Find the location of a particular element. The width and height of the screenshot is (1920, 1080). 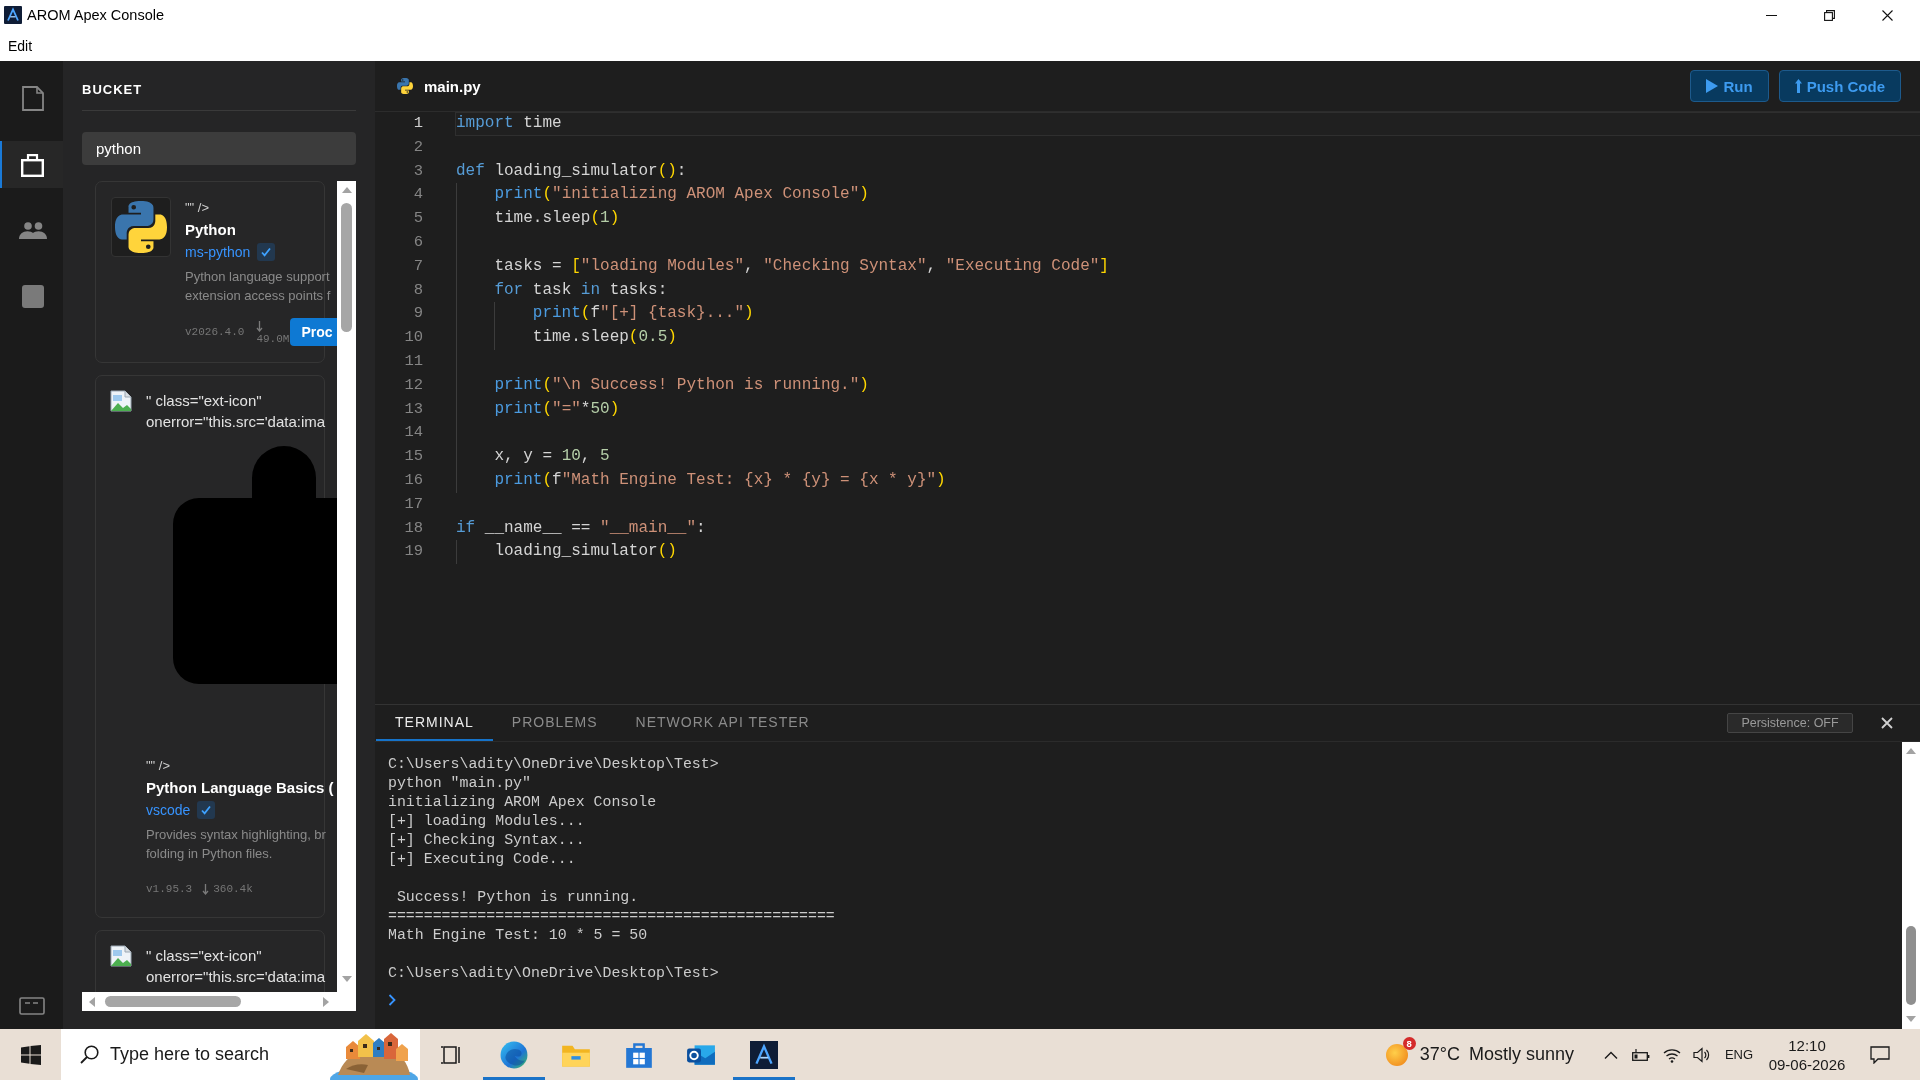

markup-text: "" /> is located at coordinates (197, 208).